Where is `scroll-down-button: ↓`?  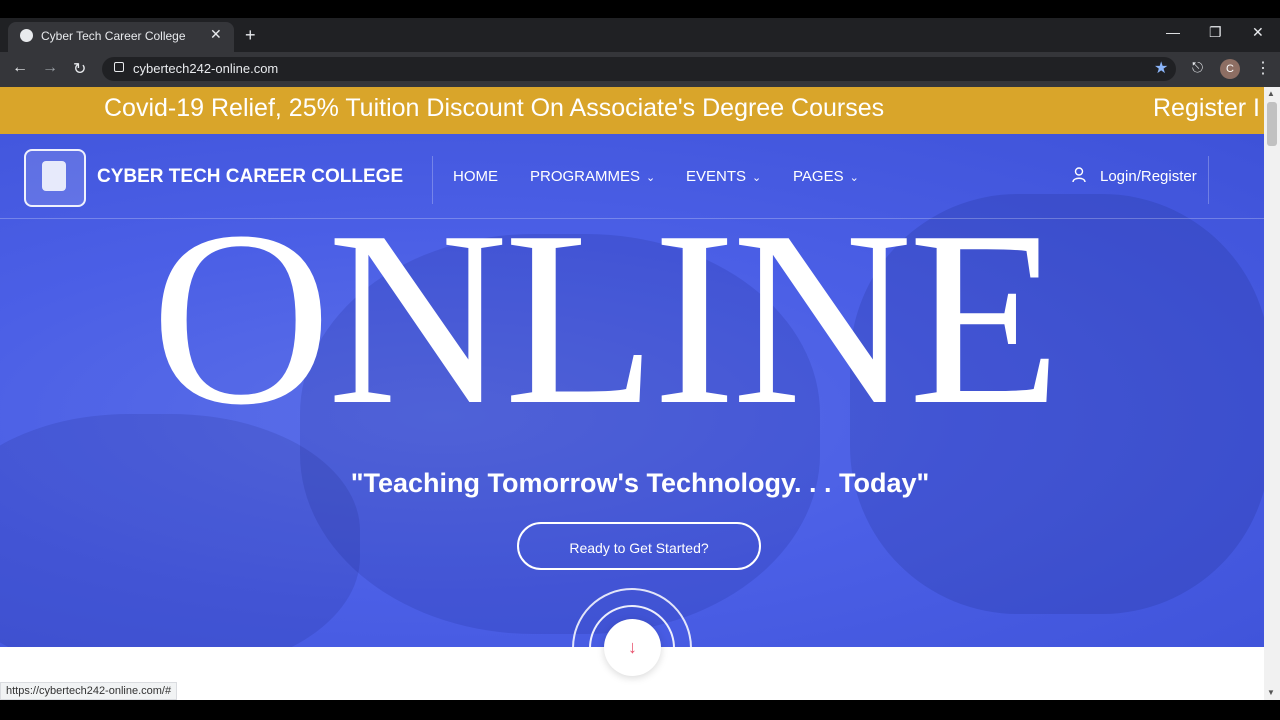 scroll-down-button: ↓ is located at coordinates (632, 647).